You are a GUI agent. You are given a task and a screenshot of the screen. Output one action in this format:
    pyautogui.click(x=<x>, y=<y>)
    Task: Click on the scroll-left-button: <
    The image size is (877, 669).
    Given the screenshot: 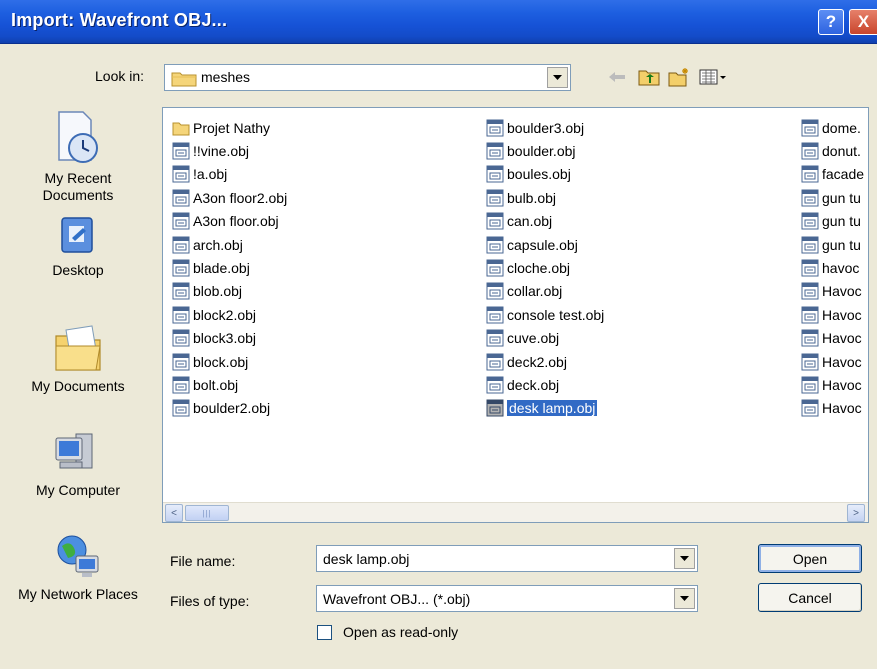 What is the action you would take?
    pyautogui.click(x=174, y=513)
    